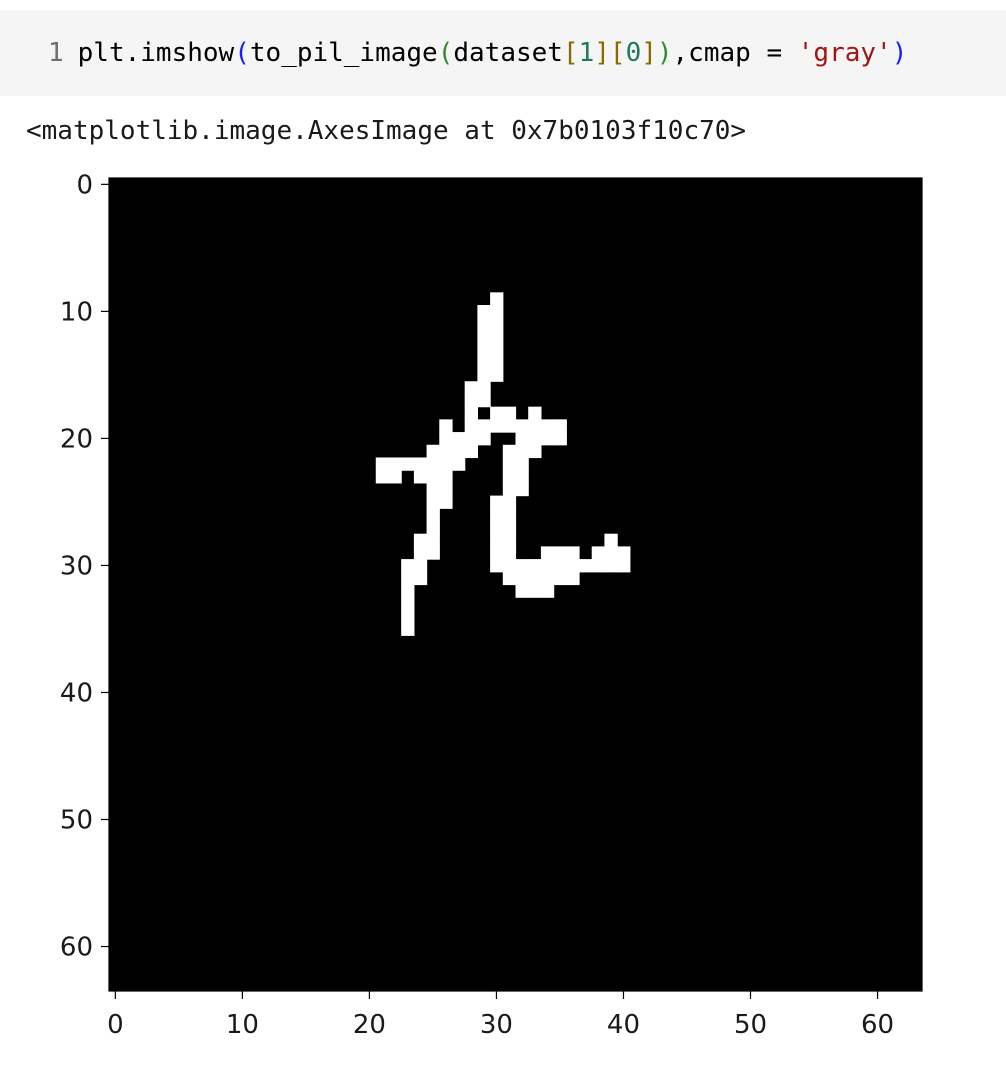  Describe the element at coordinates (496, 1025) in the screenshot. I see `x-tick-label: 30` at that location.